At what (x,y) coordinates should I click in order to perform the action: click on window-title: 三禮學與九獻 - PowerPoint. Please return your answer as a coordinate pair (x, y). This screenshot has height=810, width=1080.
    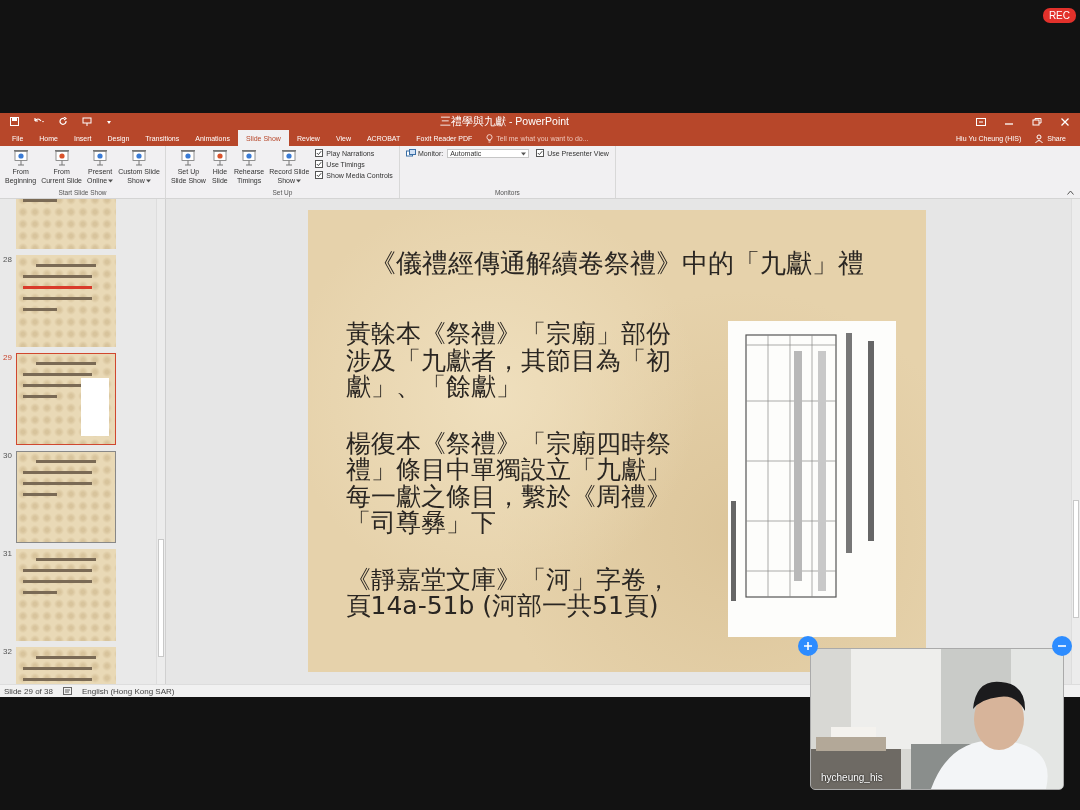
    Looking at the image, I should click on (505, 121).